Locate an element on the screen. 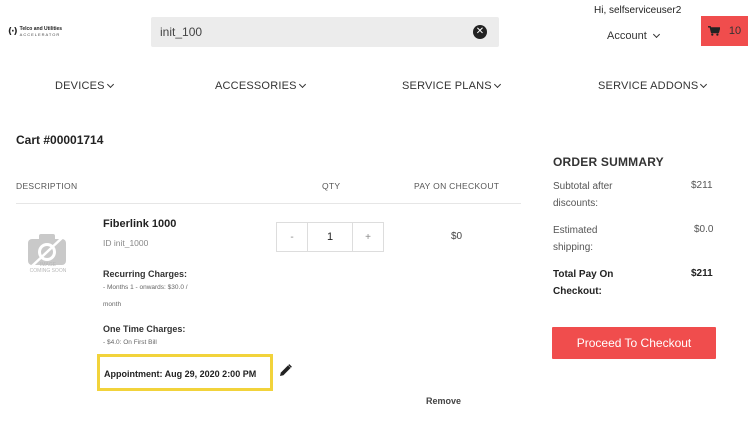 The height and width of the screenshot is (422, 754). product-name: Fiberlink 1000 is located at coordinates (139, 224).